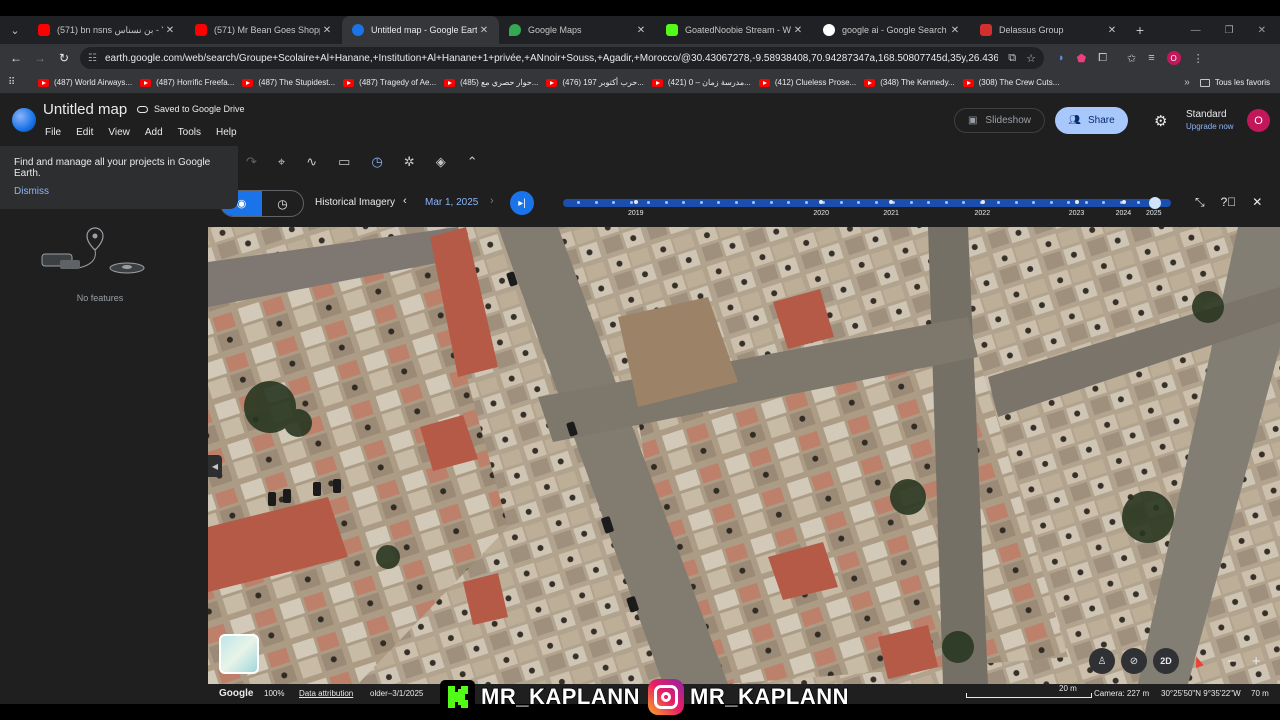 The image size is (1280, 720). What do you see at coordinates (1134, 661) in the screenshot?
I see `hide-3d-icon: ⊘` at bounding box center [1134, 661].